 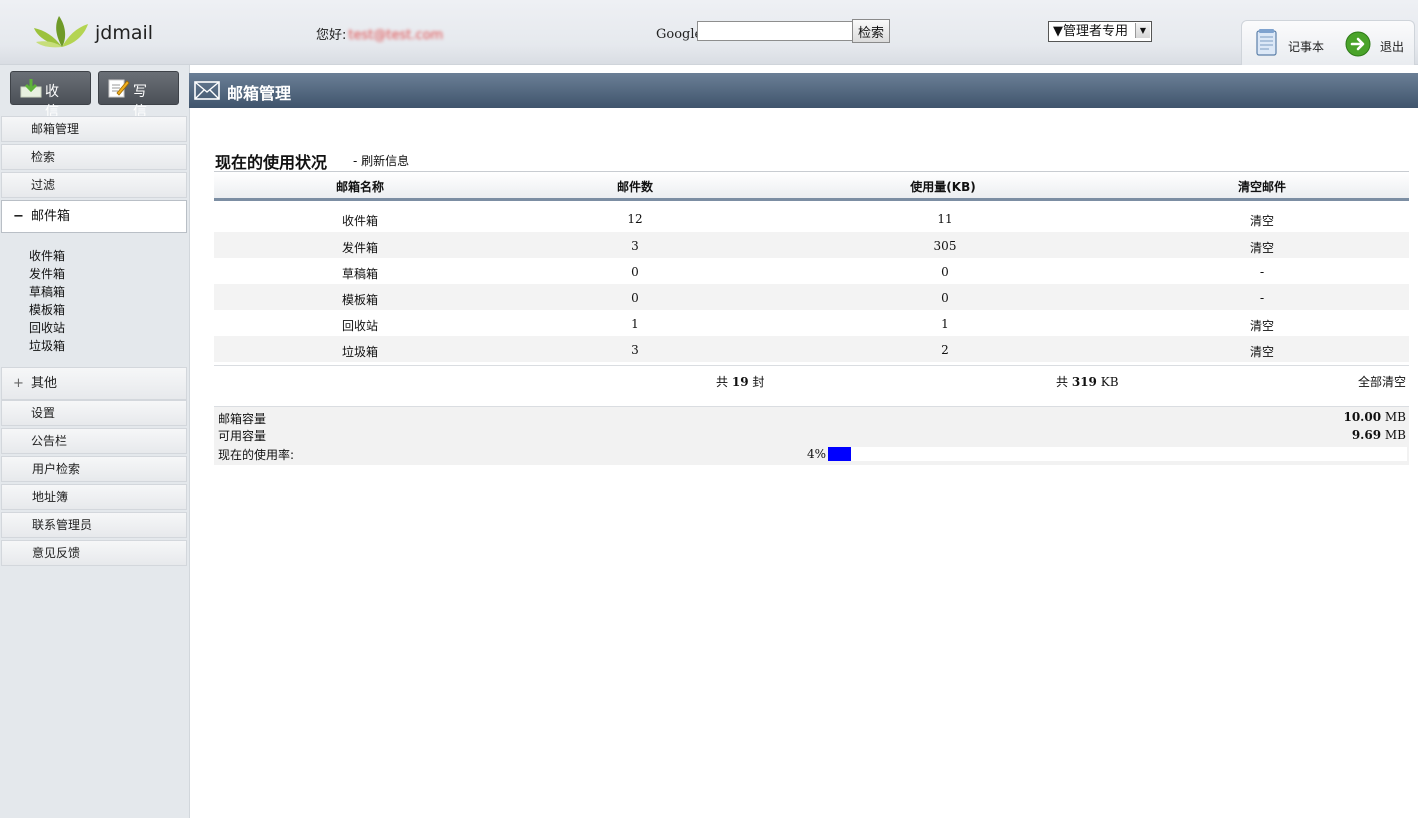 What do you see at coordinates (1395, 435) in the screenshot?
I see `available-unit: MB` at bounding box center [1395, 435].